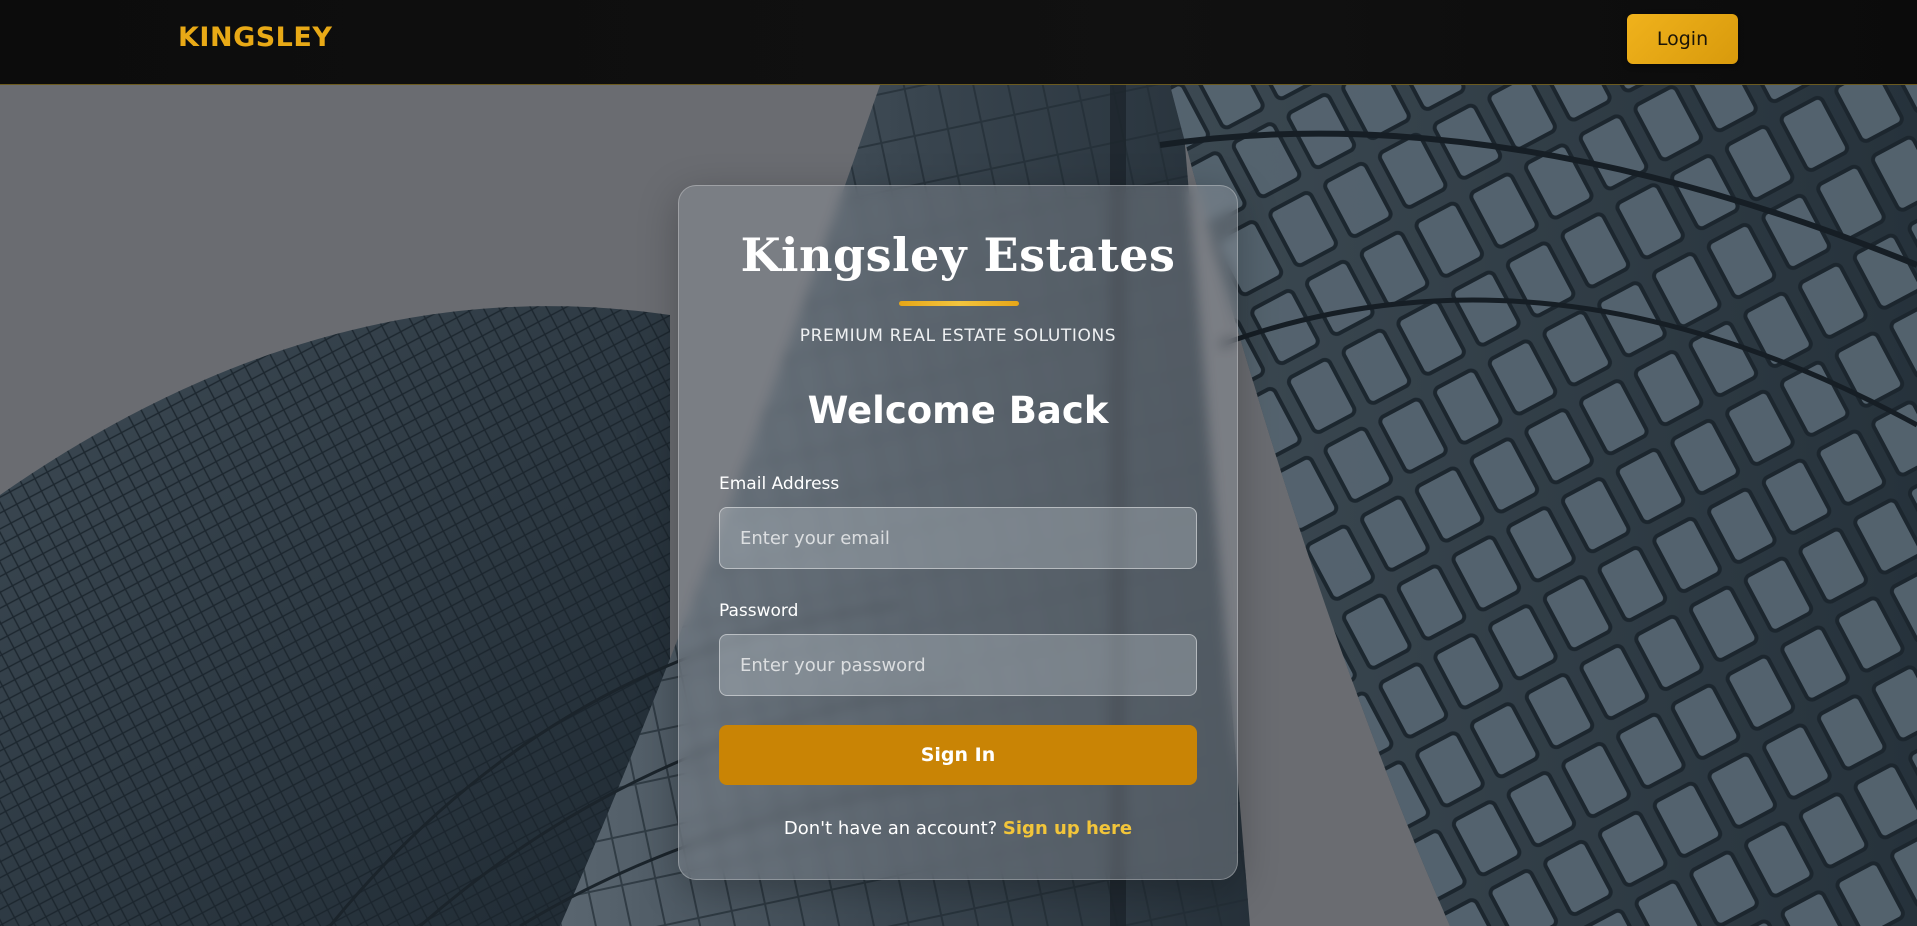  What do you see at coordinates (959, 303) in the screenshot?
I see `title-underline-divider` at bounding box center [959, 303].